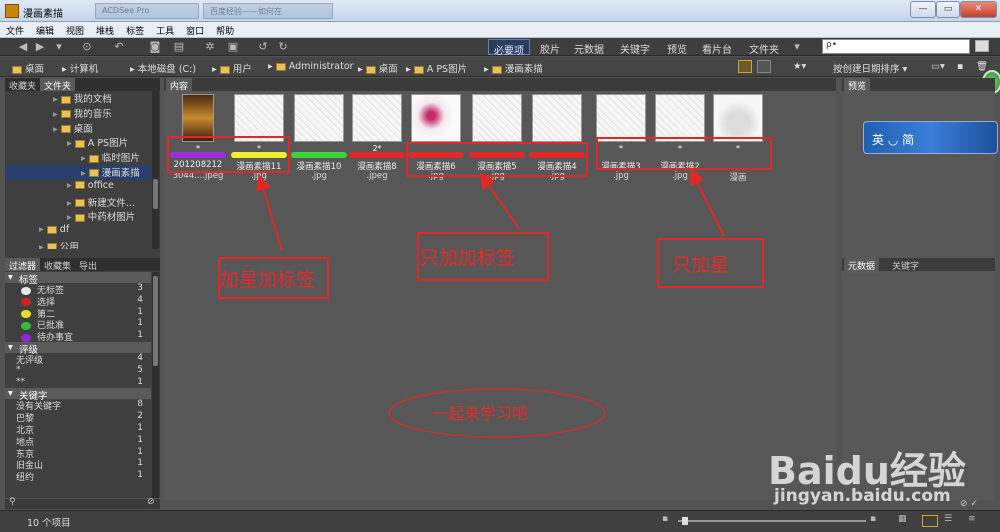  Describe the element at coordinates (974, 504) in the screenshot. I see `check-icon: ✓` at that location.